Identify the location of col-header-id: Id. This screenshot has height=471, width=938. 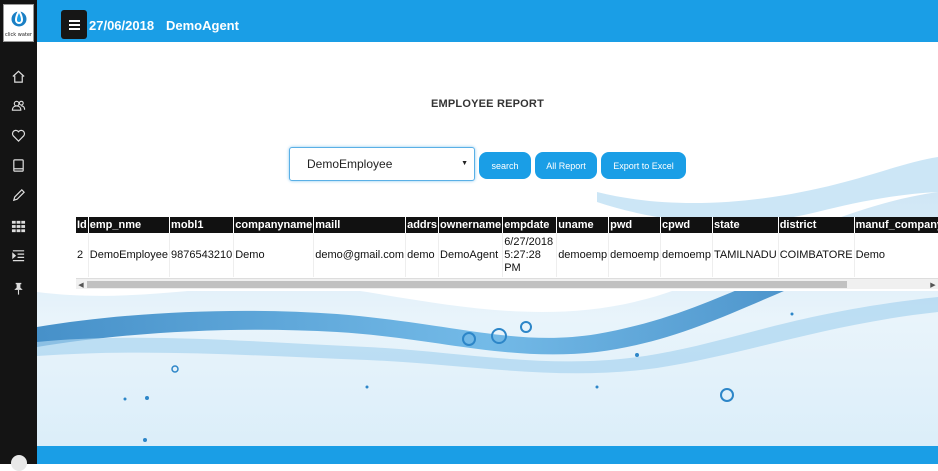
(82, 225).